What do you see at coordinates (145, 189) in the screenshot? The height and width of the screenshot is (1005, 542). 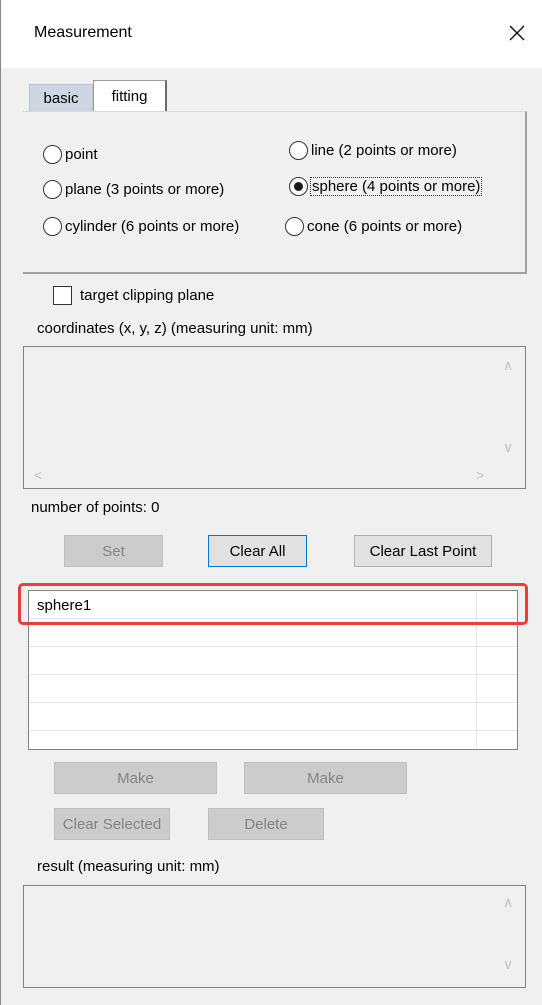 I see `radio-label: plane (3 points or more)` at bounding box center [145, 189].